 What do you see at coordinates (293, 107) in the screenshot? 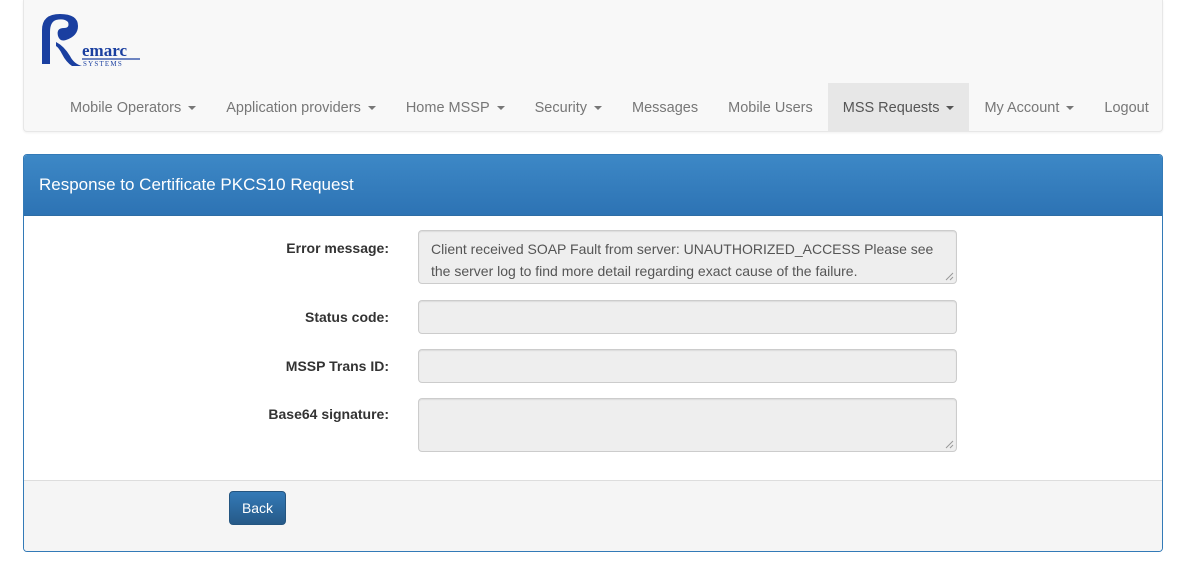
I see `nav-item-label: Application providers` at bounding box center [293, 107].